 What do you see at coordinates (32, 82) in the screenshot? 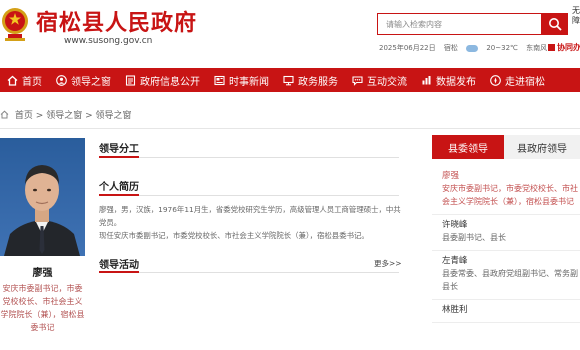
I see `nav-label: 首页` at bounding box center [32, 82].